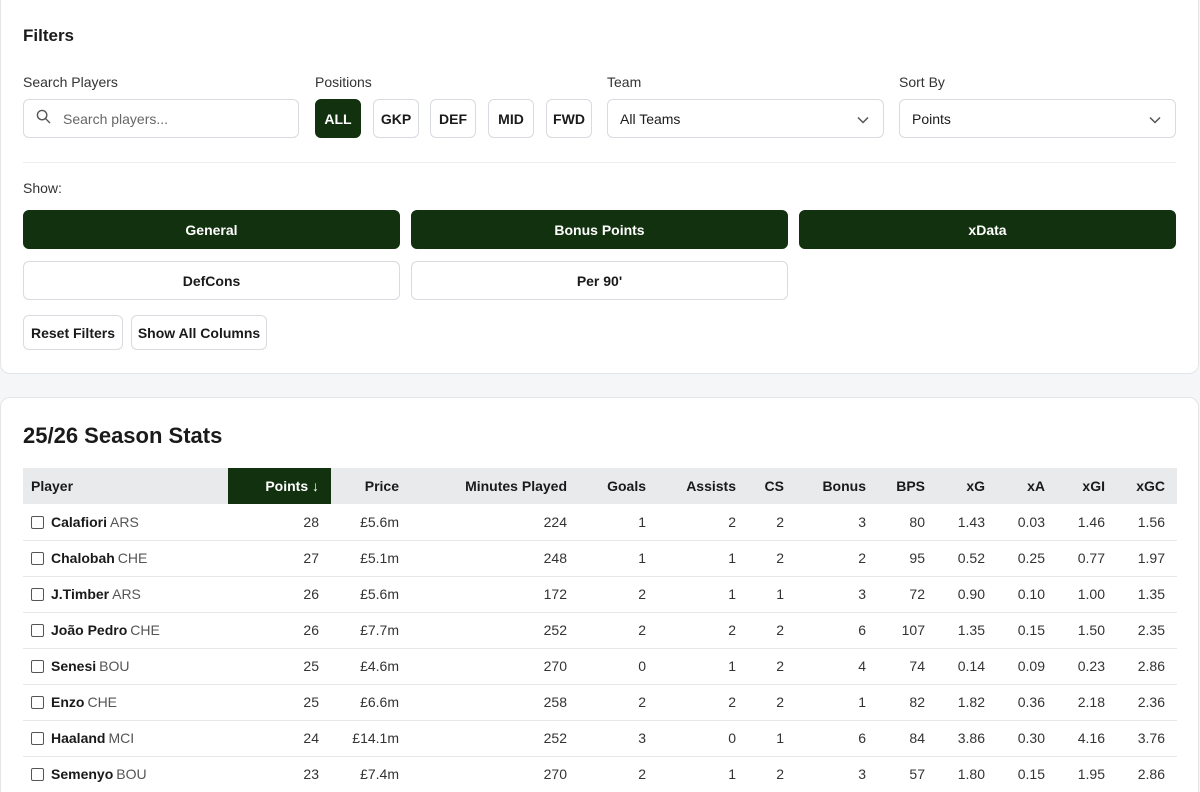  Describe the element at coordinates (569, 118) in the screenshot. I see `position-fwd-button: FWD` at that location.